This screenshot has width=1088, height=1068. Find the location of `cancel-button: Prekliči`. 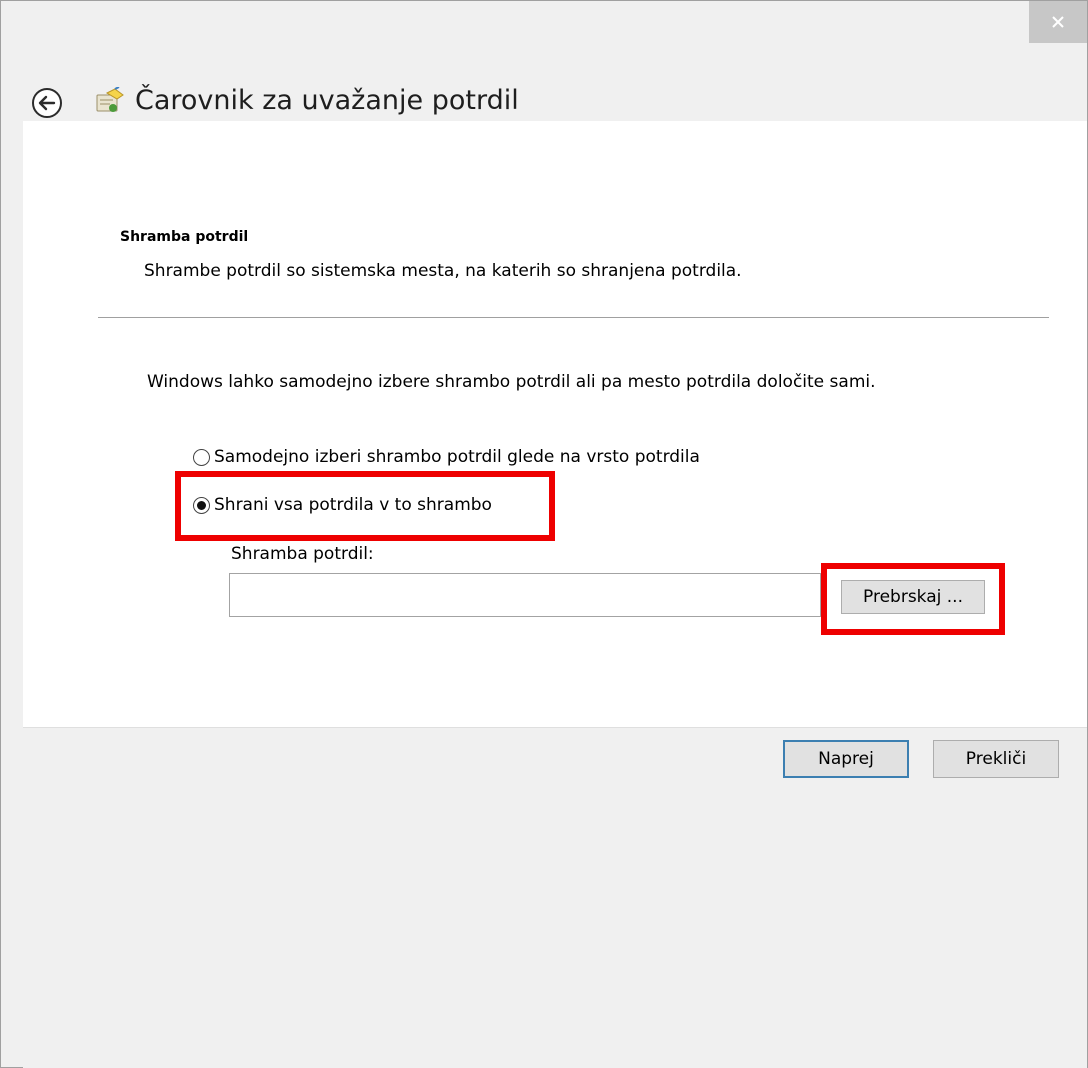

cancel-button: Prekliči is located at coordinates (996, 759).